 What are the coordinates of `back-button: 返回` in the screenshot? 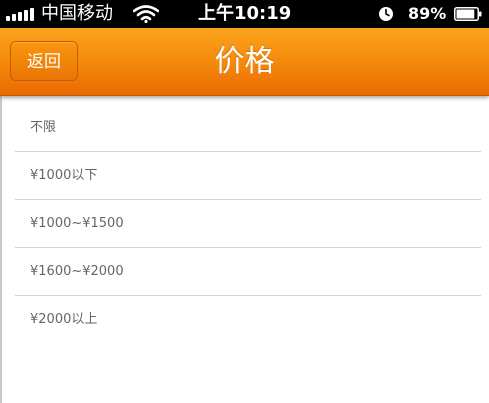 It's located at (44, 61).